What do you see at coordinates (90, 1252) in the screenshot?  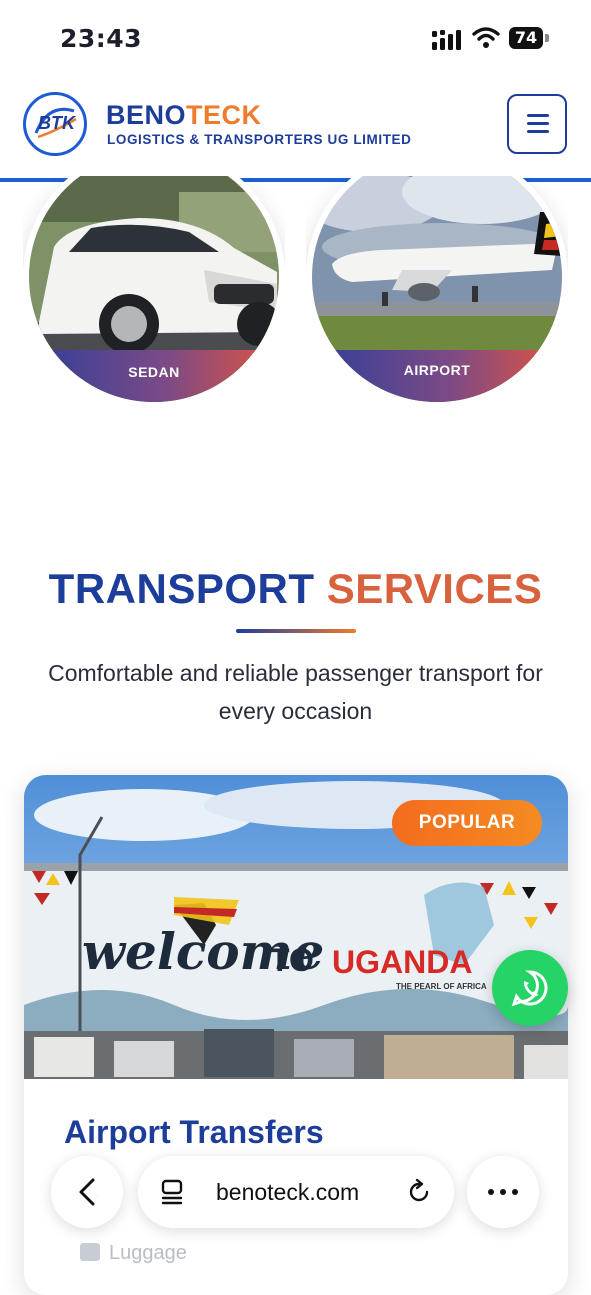 I see `luggage-icon` at bounding box center [90, 1252].